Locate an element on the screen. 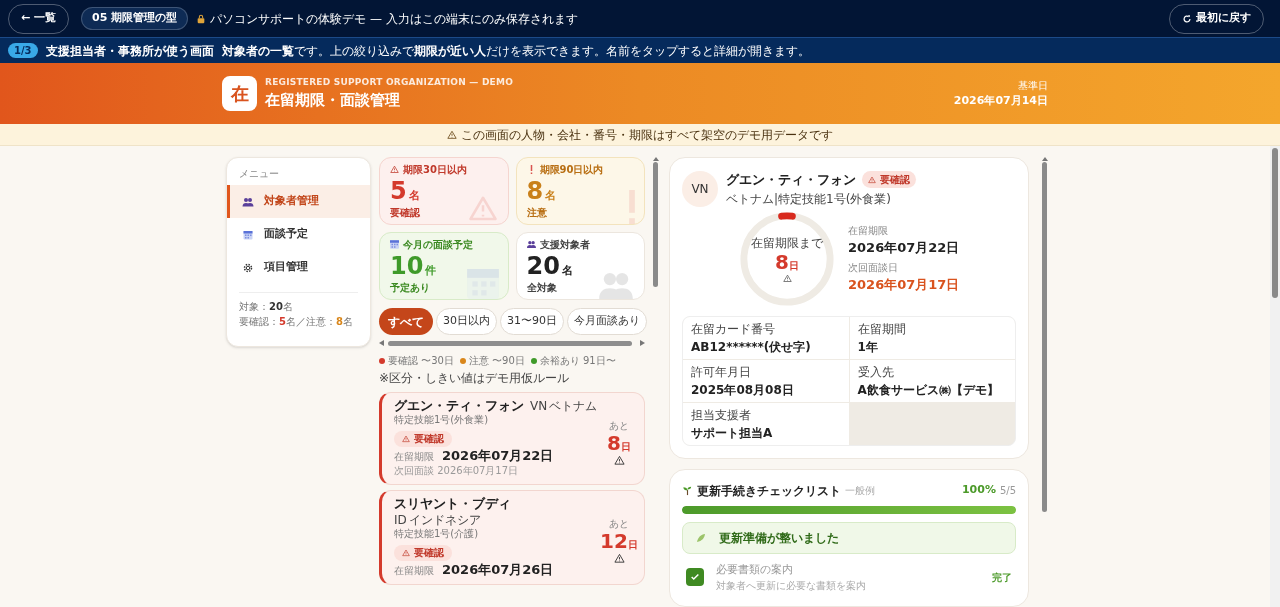  sidebar-item: 面談予定 is located at coordinates (298, 234).